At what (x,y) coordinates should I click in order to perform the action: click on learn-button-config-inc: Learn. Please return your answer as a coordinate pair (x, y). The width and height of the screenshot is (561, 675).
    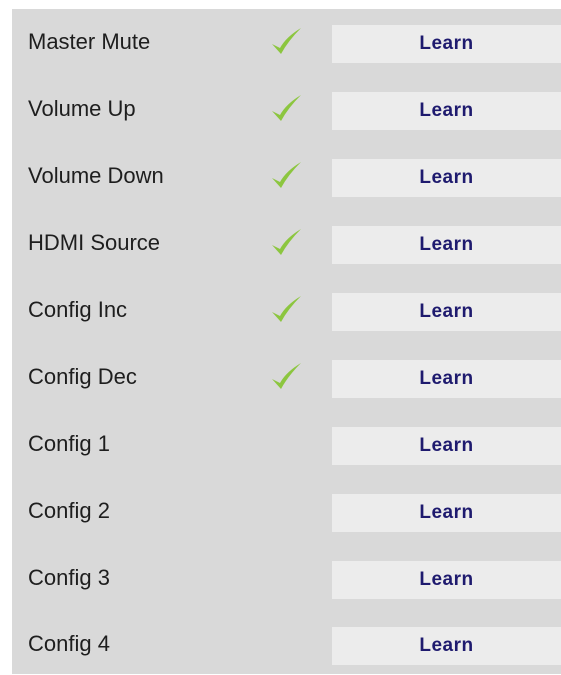
    Looking at the image, I should click on (446, 312).